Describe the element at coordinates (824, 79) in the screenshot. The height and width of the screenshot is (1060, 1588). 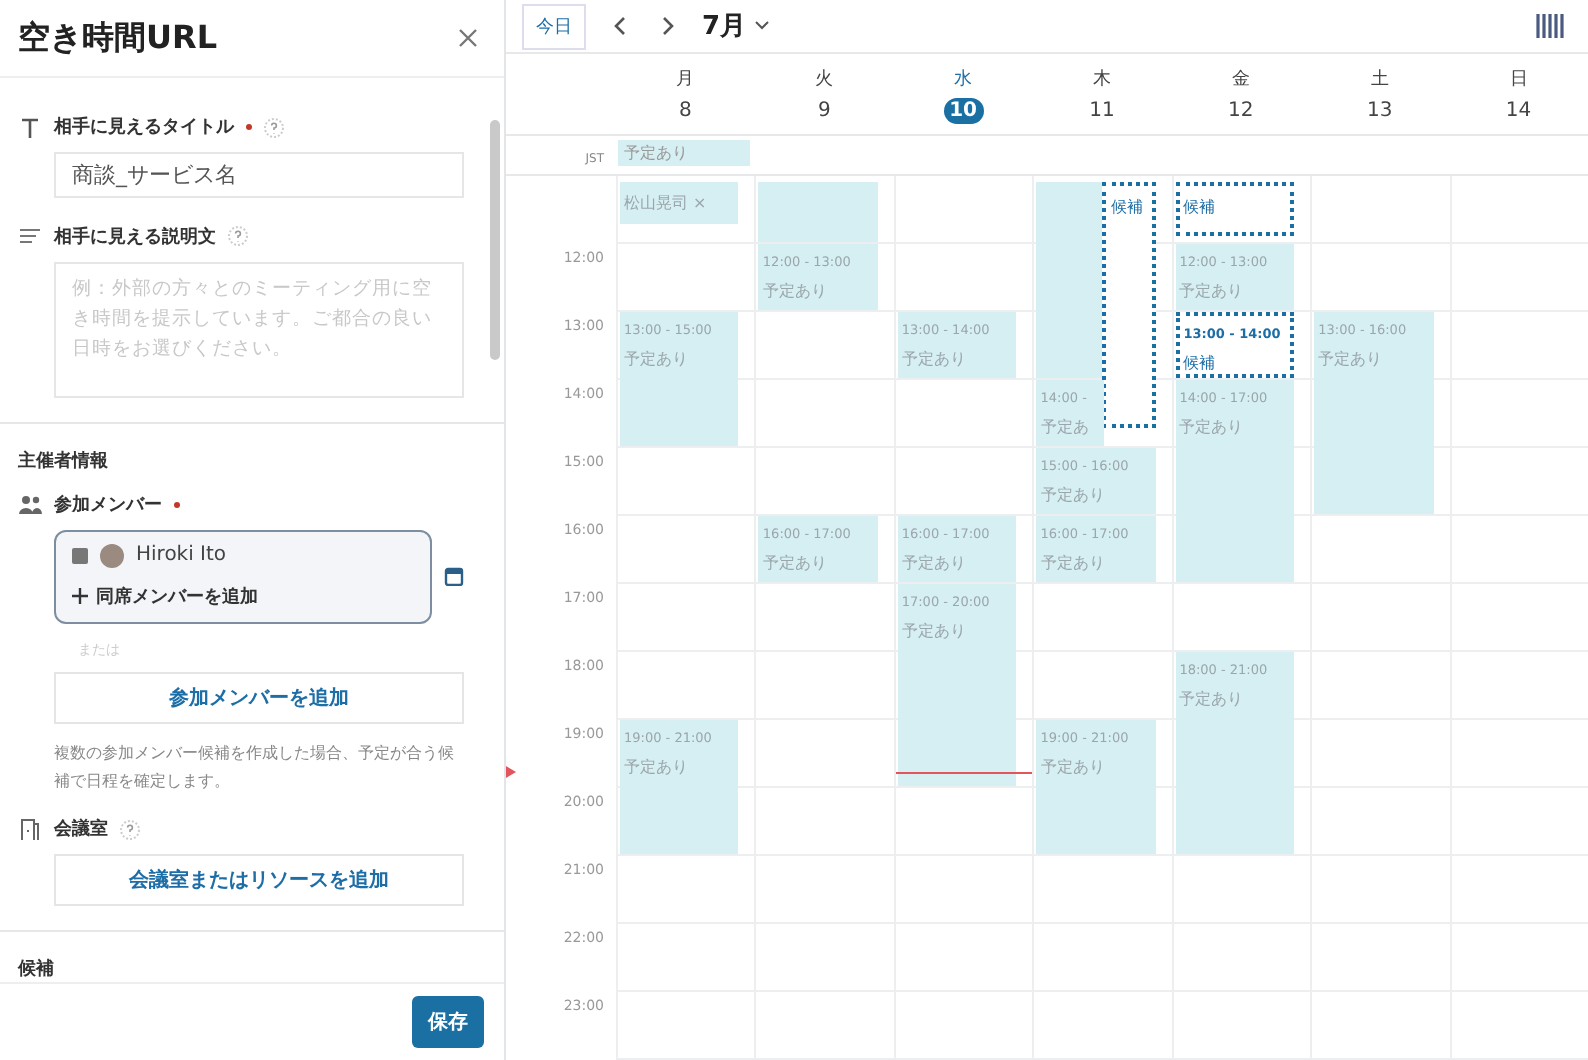
I see `weekday-label: 火` at that location.